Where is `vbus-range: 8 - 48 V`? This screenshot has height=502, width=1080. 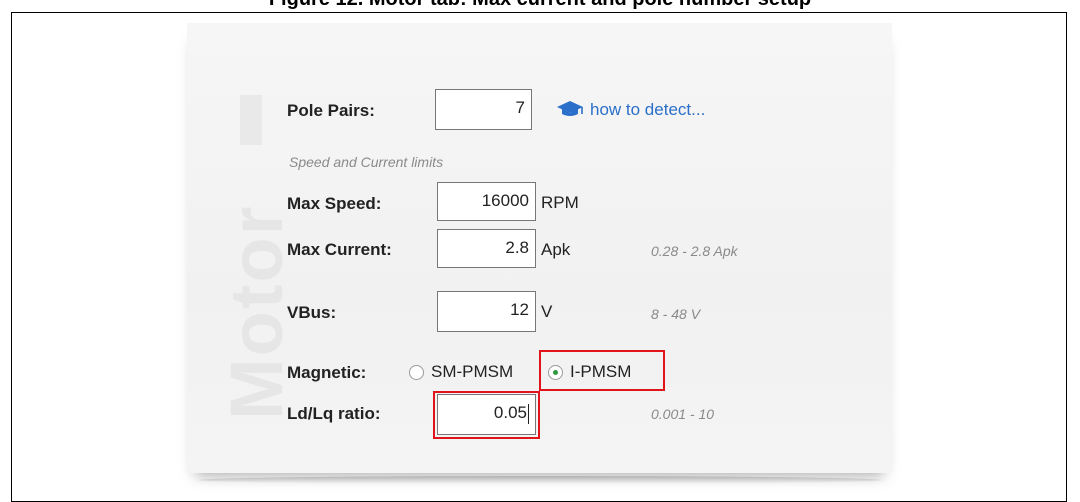
vbus-range: 8 - 48 V is located at coordinates (676, 314).